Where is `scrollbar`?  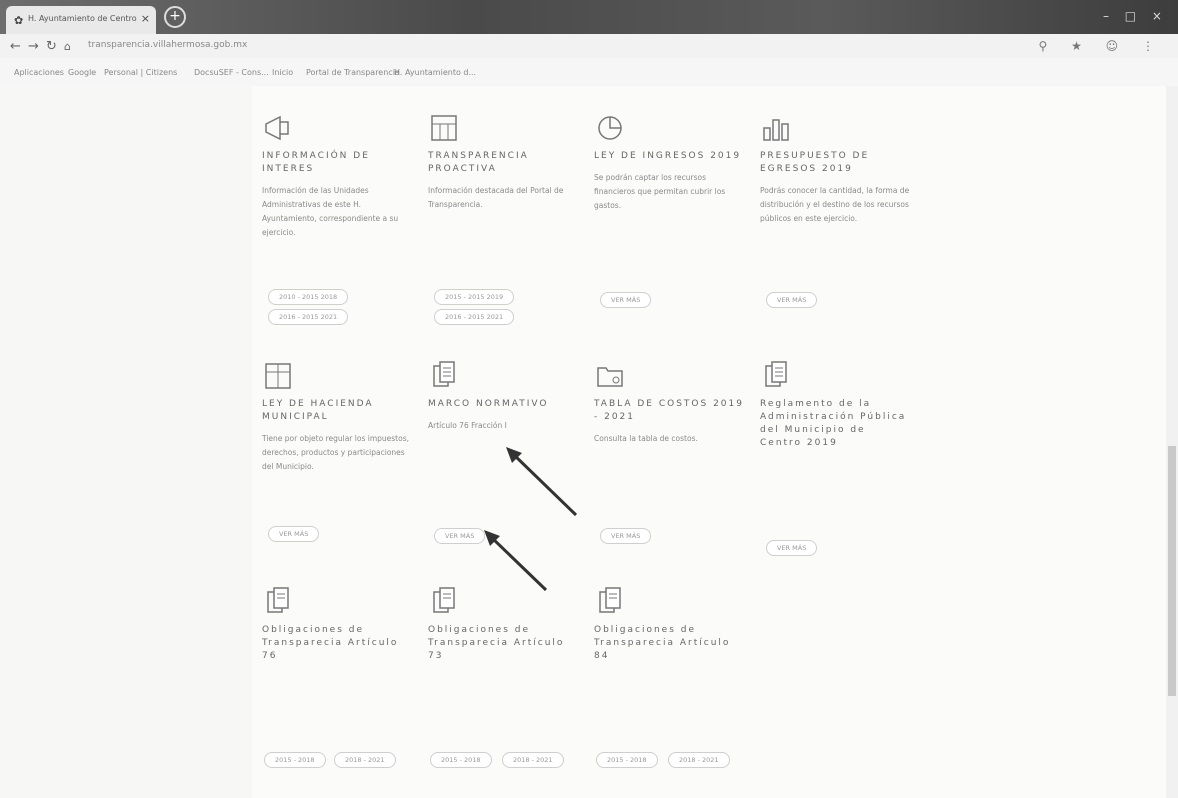 scrollbar is located at coordinates (1172, 442).